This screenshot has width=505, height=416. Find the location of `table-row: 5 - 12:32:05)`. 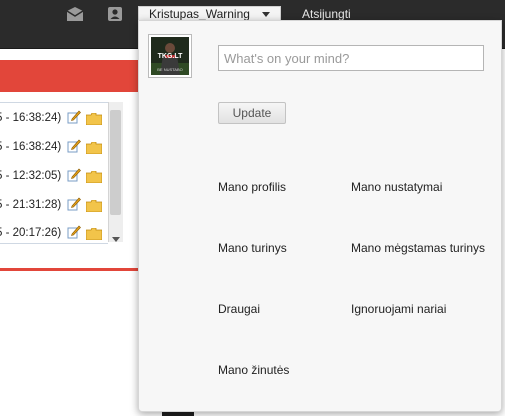

table-row: 5 - 12:32:05) is located at coordinates (54, 176).